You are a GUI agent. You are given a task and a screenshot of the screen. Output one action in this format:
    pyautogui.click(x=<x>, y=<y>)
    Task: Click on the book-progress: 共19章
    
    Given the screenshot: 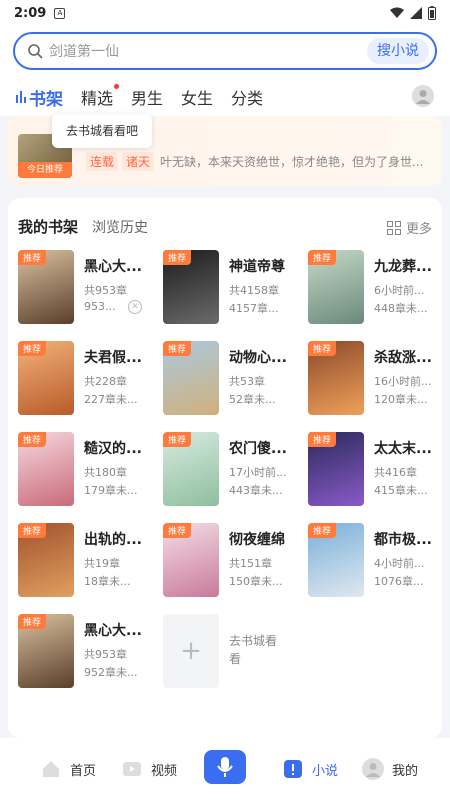 What is the action you would take?
    pyautogui.click(x=102, y=563)
    